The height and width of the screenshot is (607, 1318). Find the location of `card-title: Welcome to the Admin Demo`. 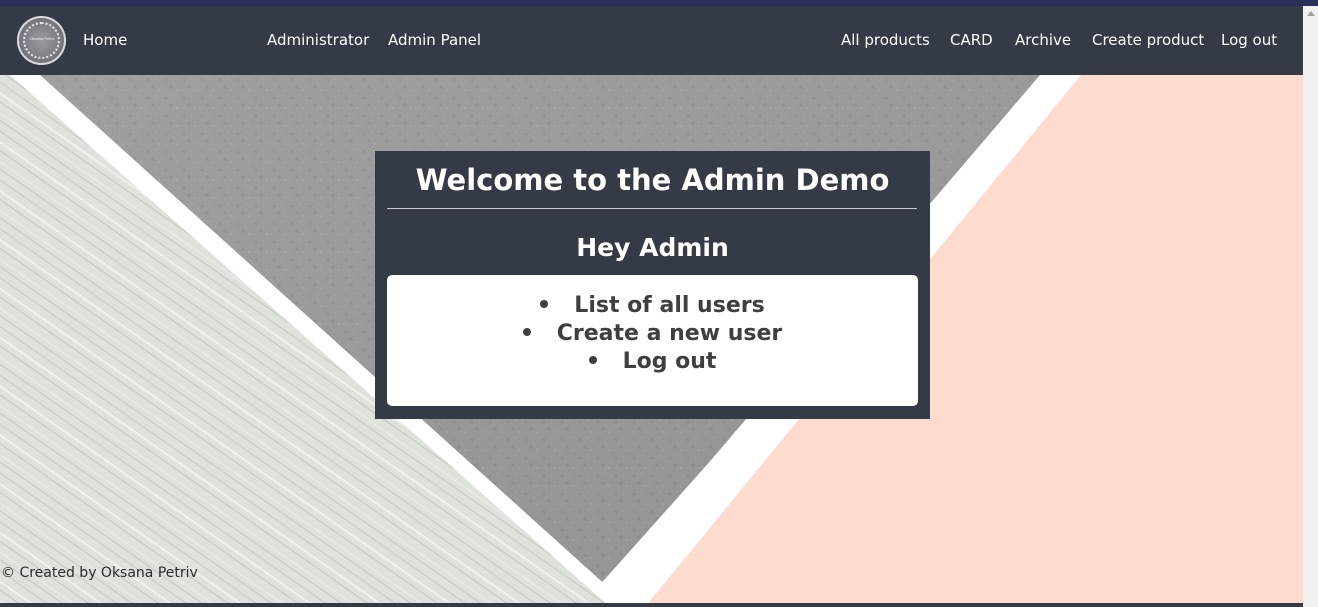

card-title: Welcome to the Admin Demo is located at coordinates (652, 180).